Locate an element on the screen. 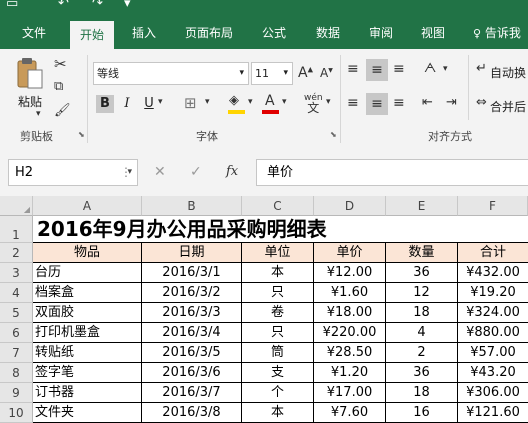 This screenshot has height=423, width=528. table-cell: ¥880.00 is located at coordinates (493, 333).